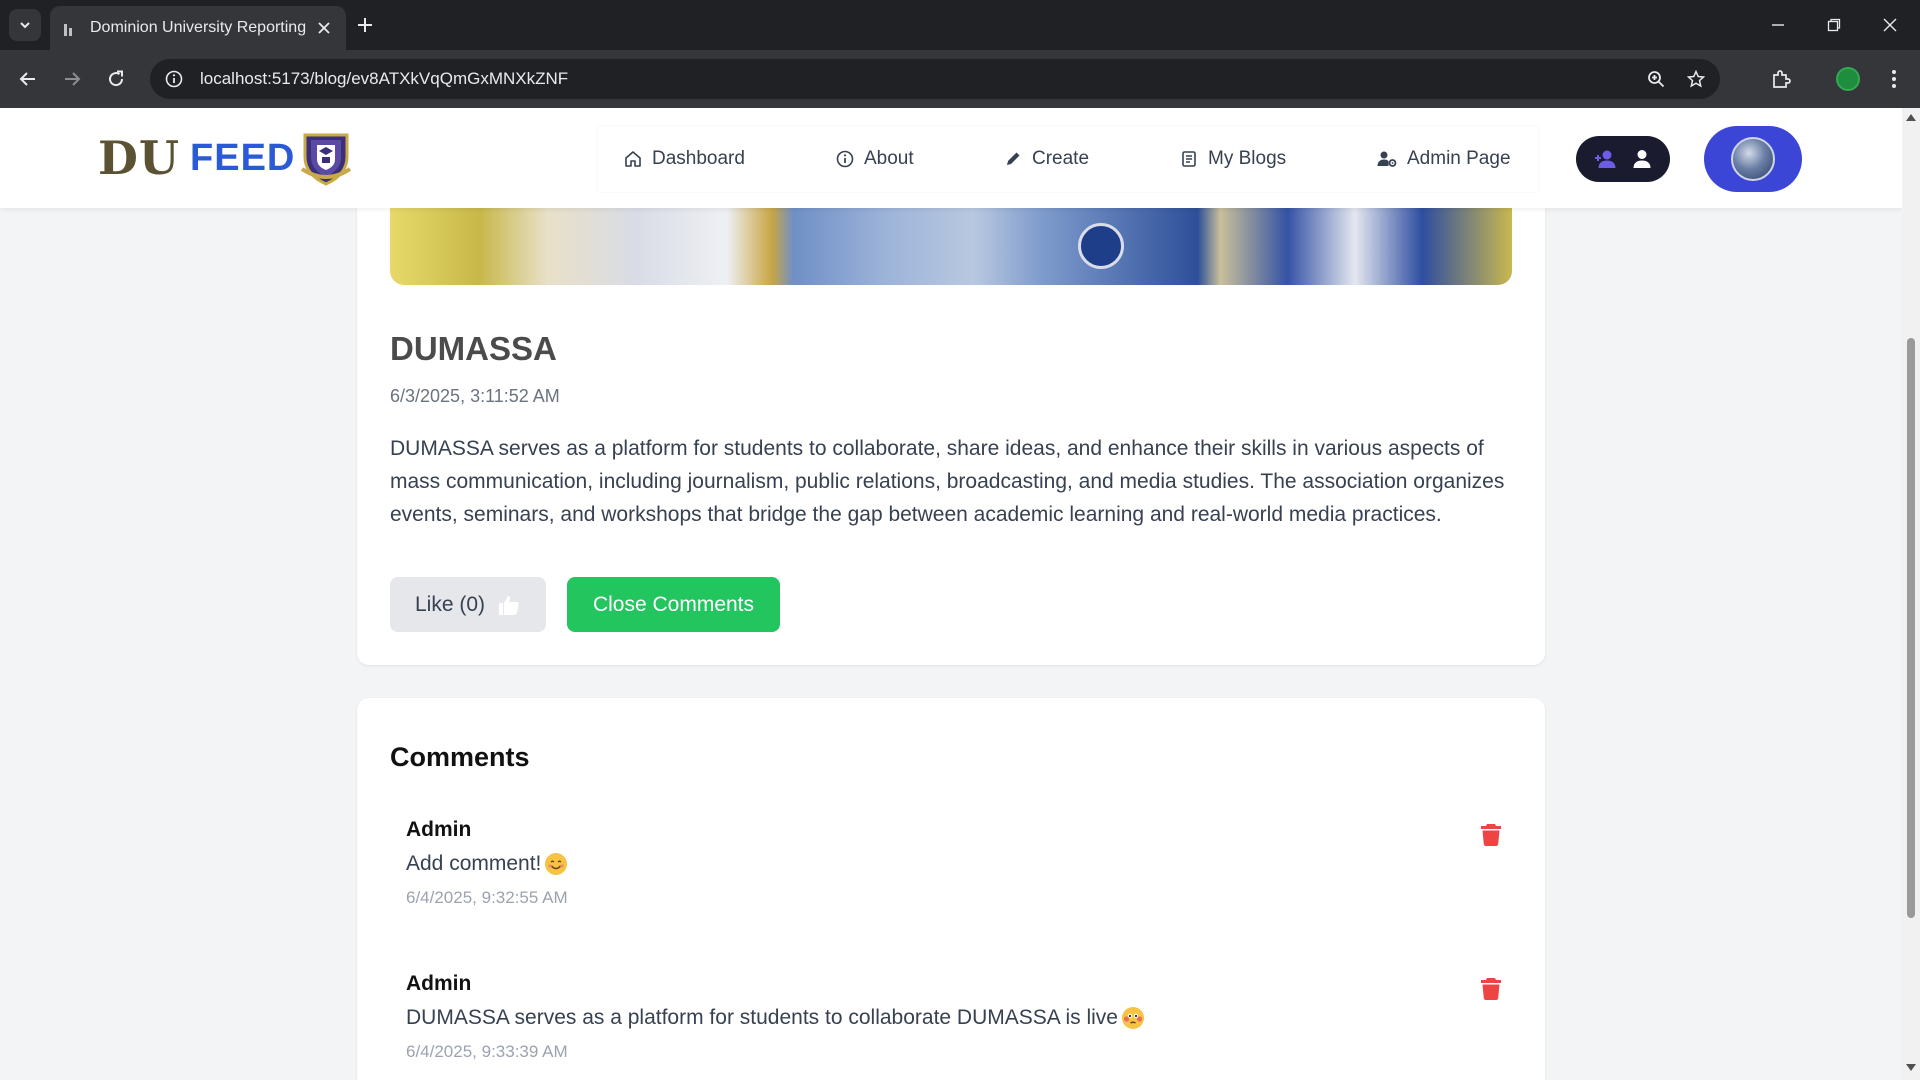 This screenshot has width=1920, height=1080. What do you see at coordinates (1623, 159) in the screenshot?
I see `account-switch-button` at bounding box center [1623, 159].